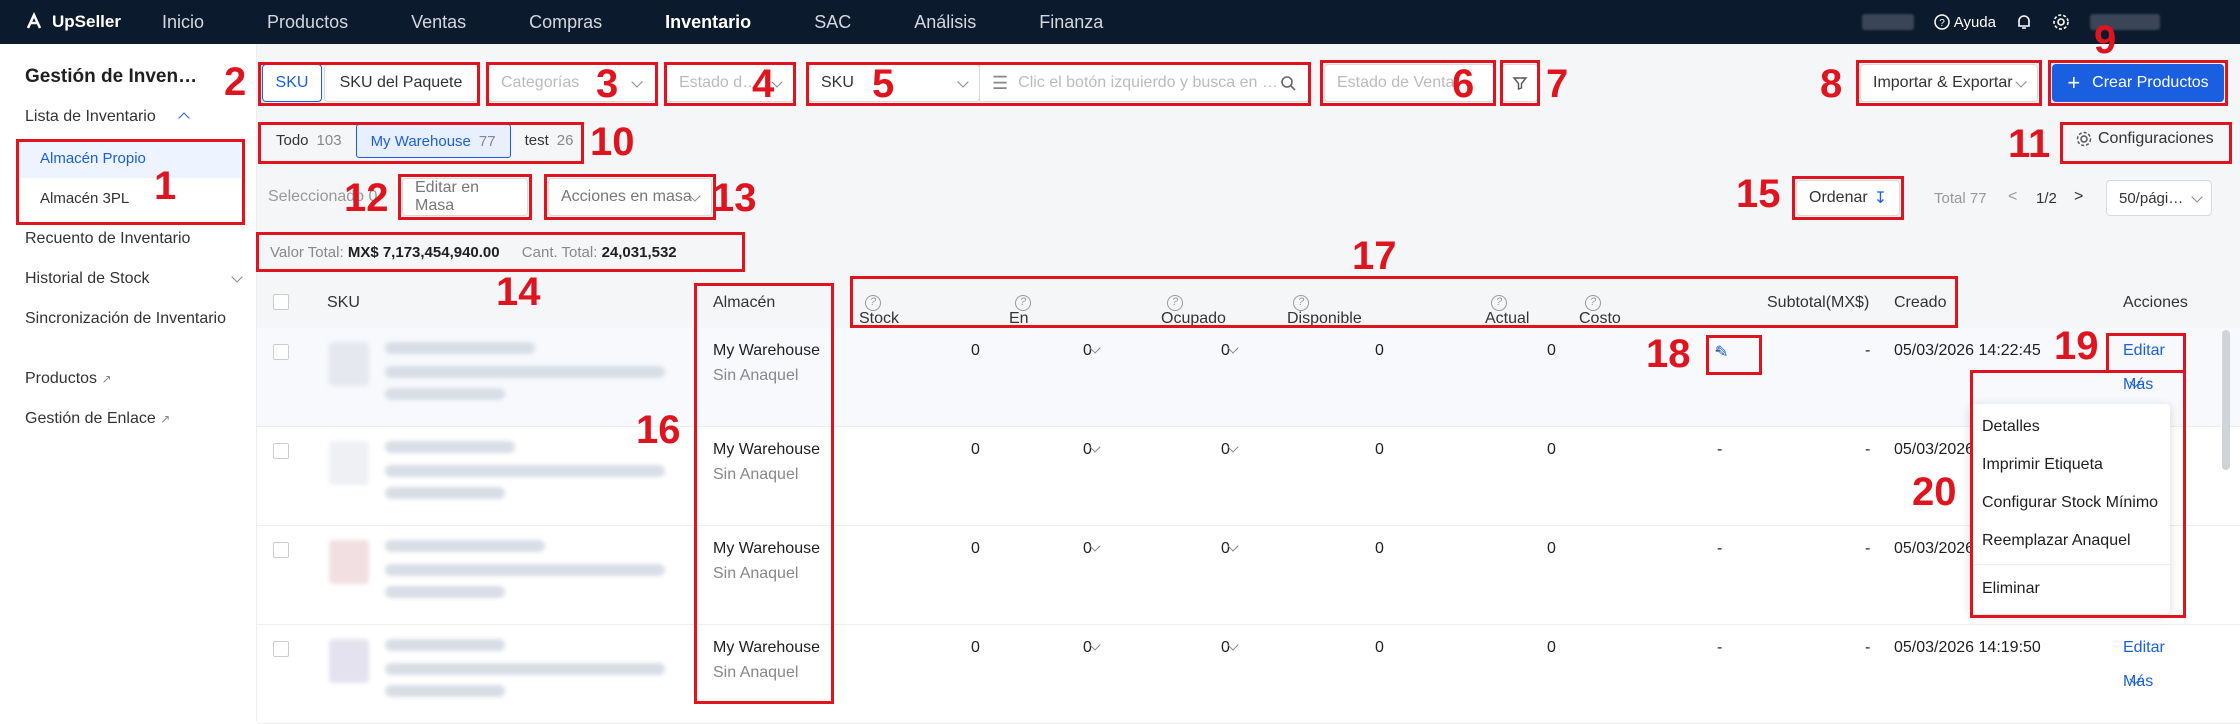 This screenshot has height=724, width=2240. Describe the element at coordinates (518, 292) in the screenshot. I see `annotation-number-14: 14` at that location.